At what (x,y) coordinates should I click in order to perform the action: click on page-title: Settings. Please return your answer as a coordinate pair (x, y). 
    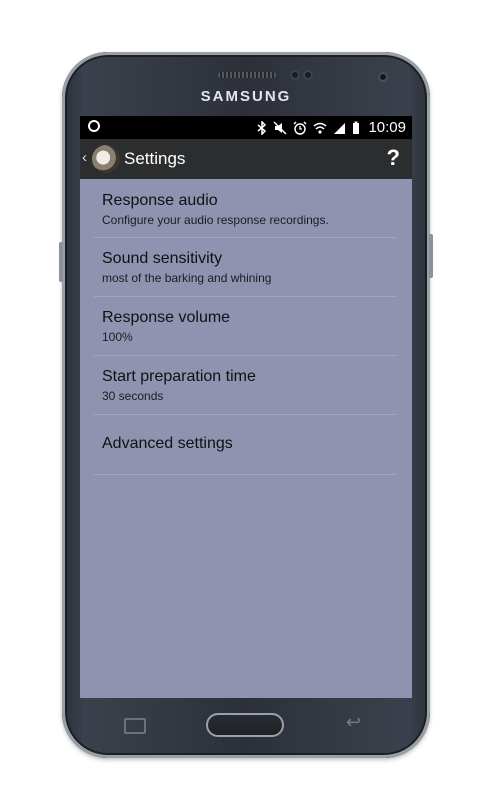
    Looking at the image, I should click on (155, 158).